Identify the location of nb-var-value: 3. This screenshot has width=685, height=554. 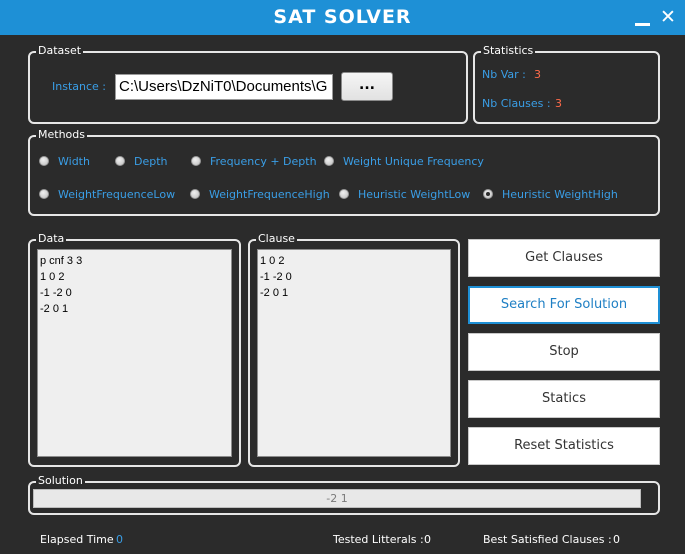
(537, 74).